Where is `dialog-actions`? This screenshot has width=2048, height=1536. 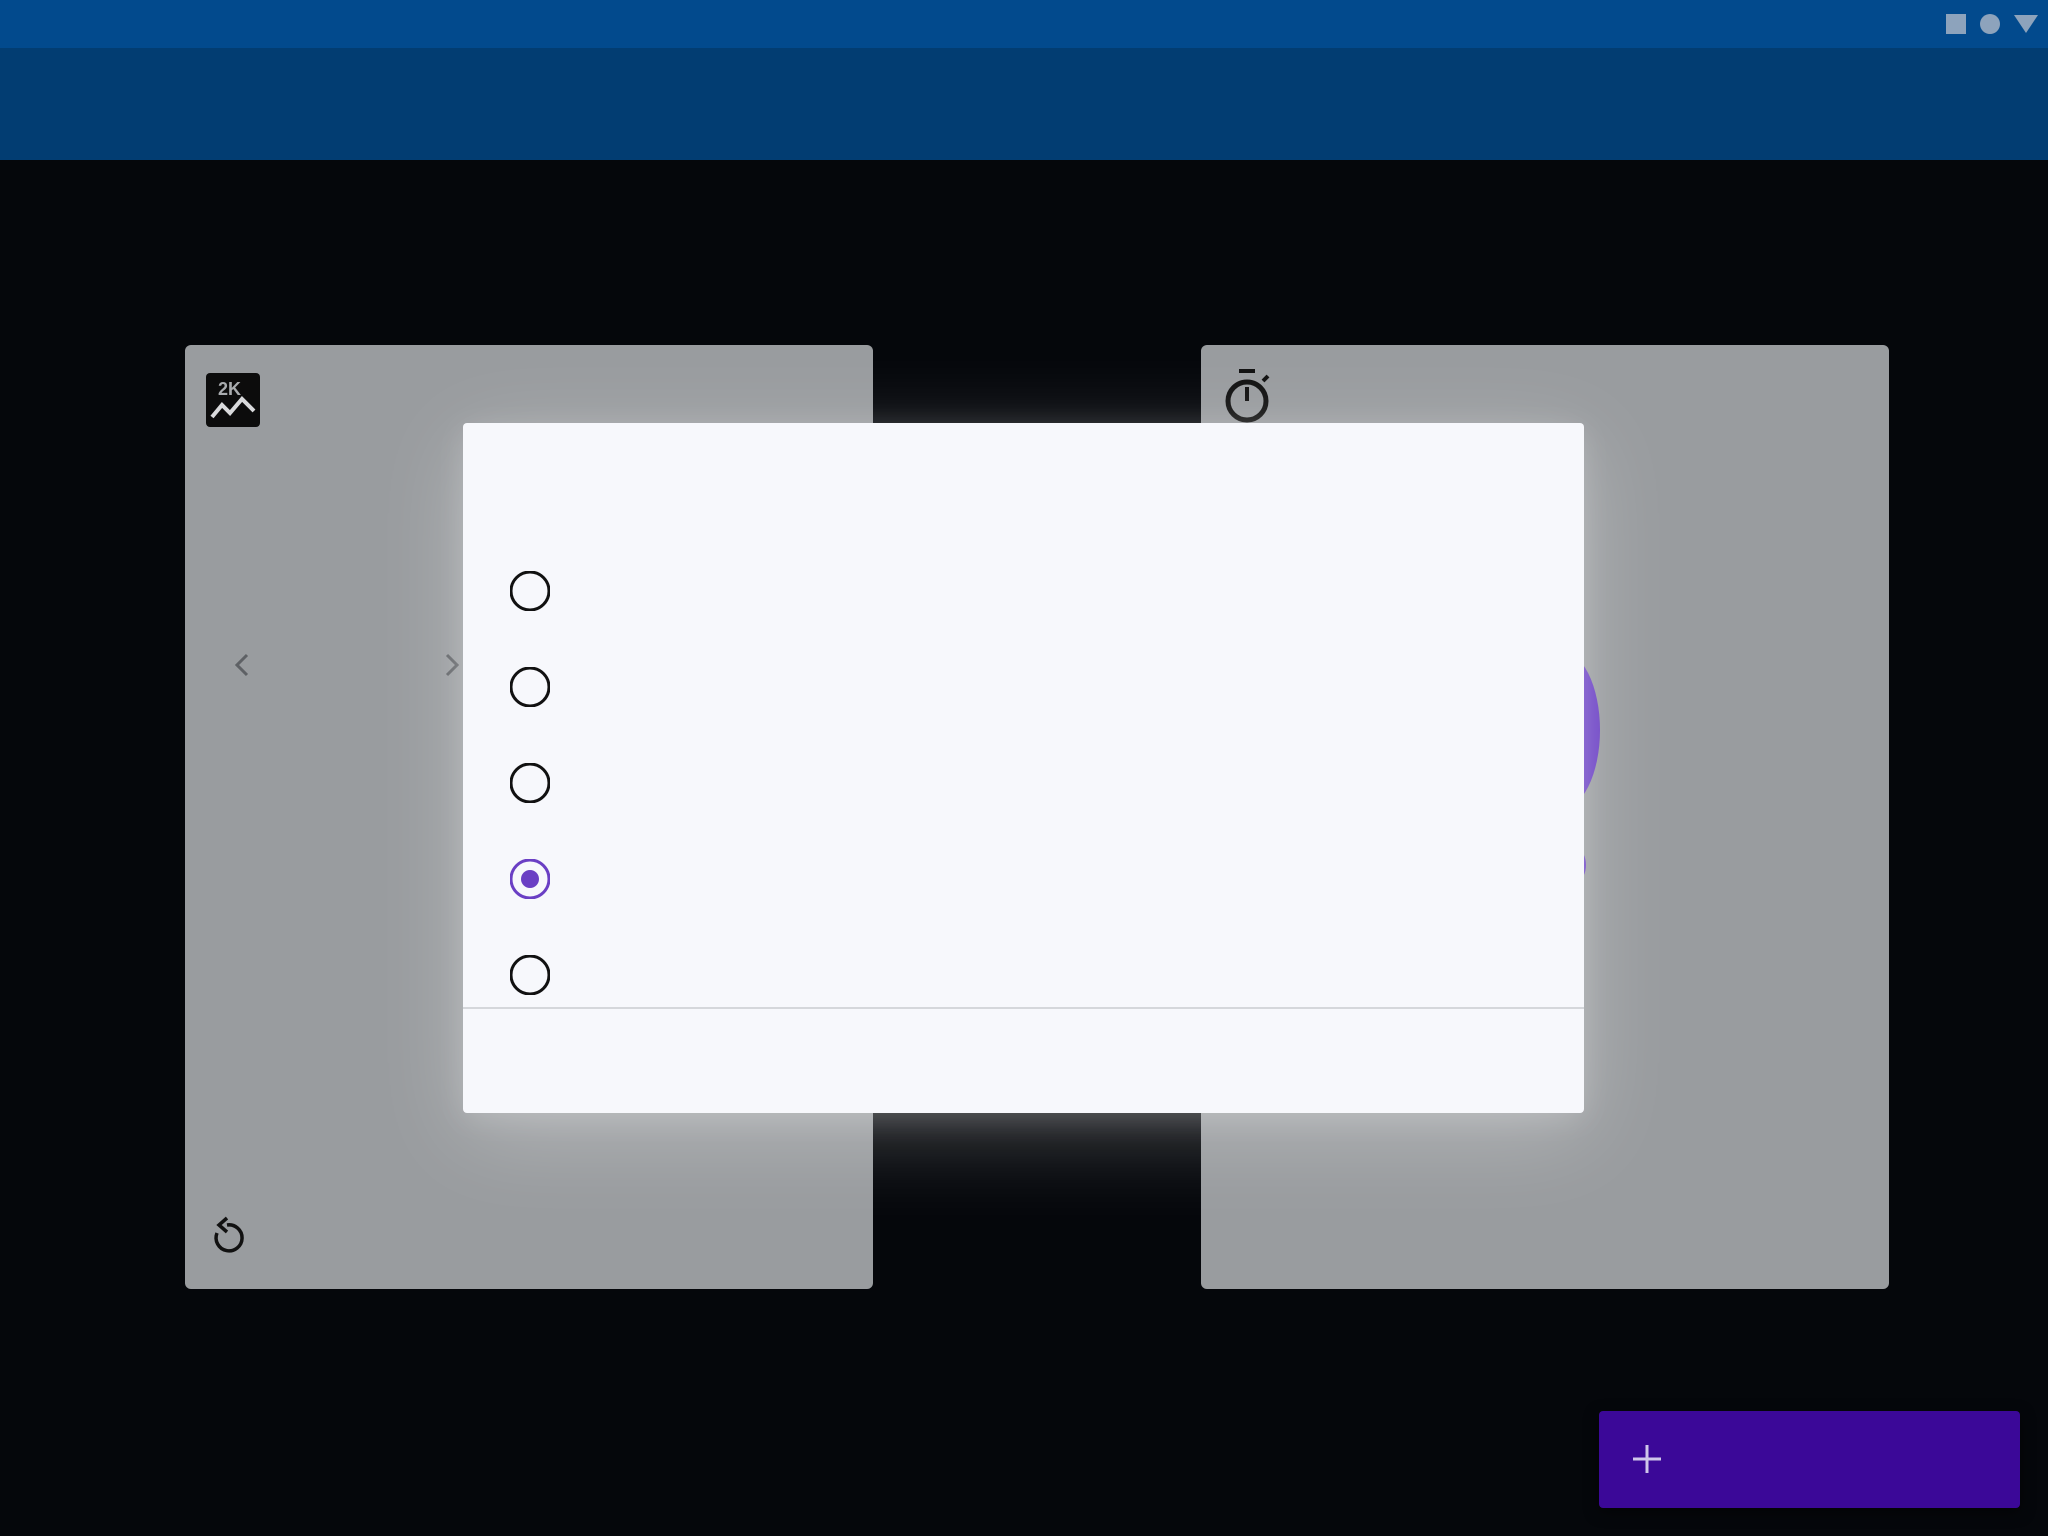 dialog-actions is located at coordinates (1552, 1061).